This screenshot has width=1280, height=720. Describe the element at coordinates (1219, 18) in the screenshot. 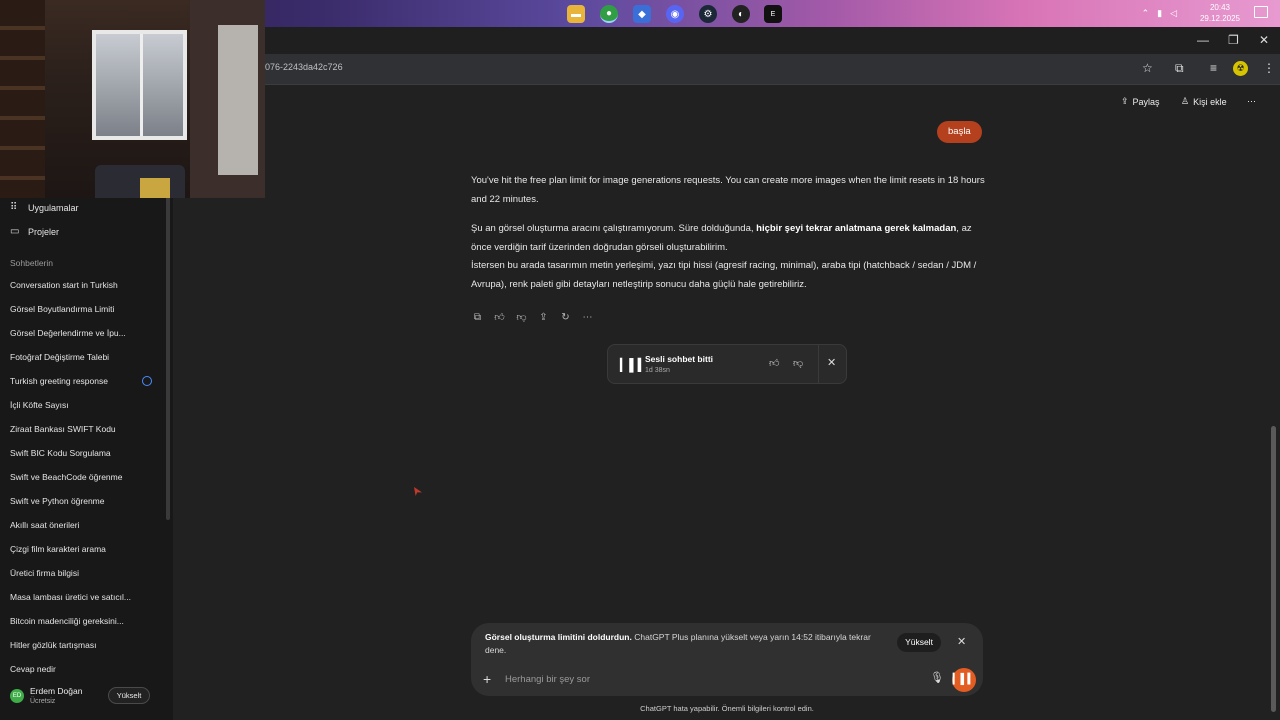

I see `clock-date: 29.12.2025` at that location.